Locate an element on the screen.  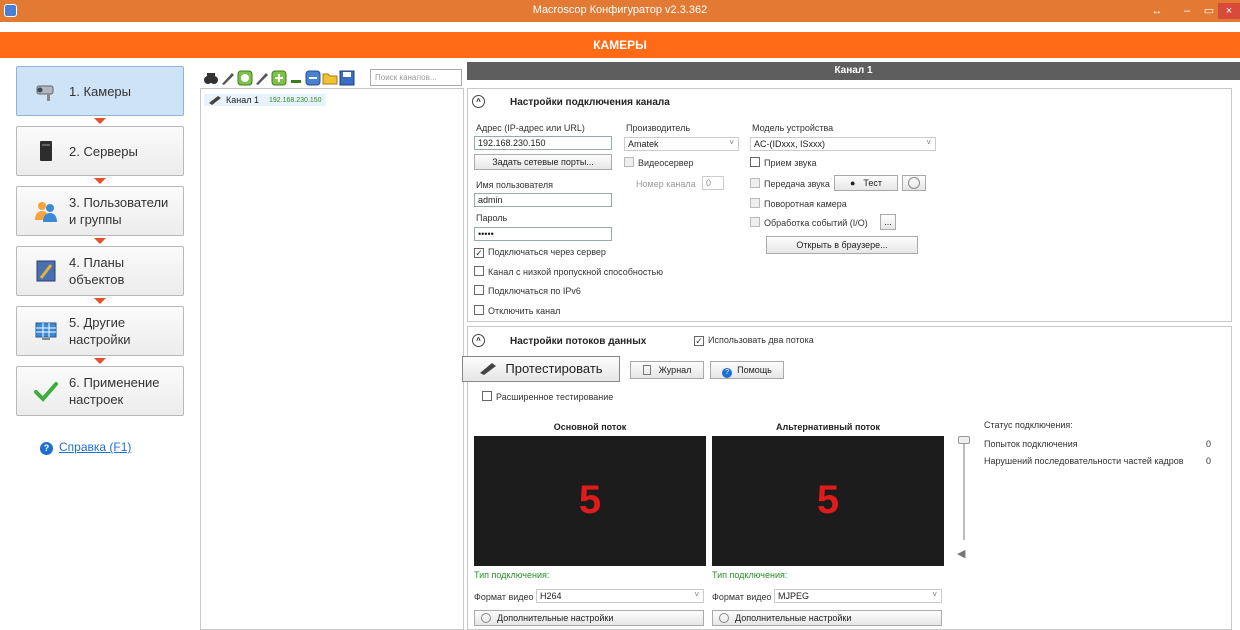
alt-format-select: MJPEG ˅ is located at coordinates (858, 596).